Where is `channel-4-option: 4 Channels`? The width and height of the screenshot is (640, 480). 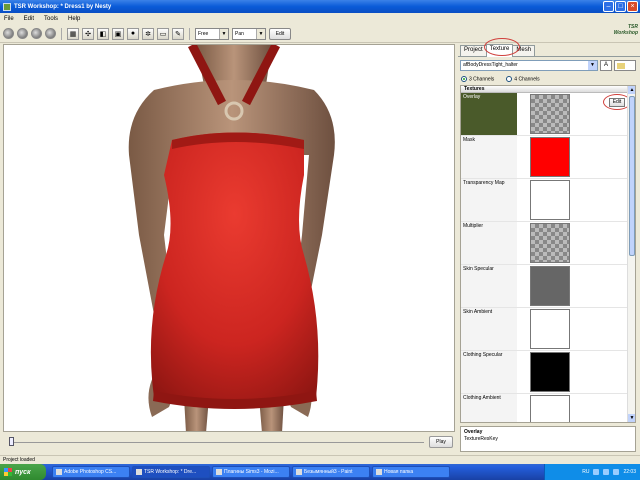 channel-4-option: 4 Channels is located at coordinates (523, 79).